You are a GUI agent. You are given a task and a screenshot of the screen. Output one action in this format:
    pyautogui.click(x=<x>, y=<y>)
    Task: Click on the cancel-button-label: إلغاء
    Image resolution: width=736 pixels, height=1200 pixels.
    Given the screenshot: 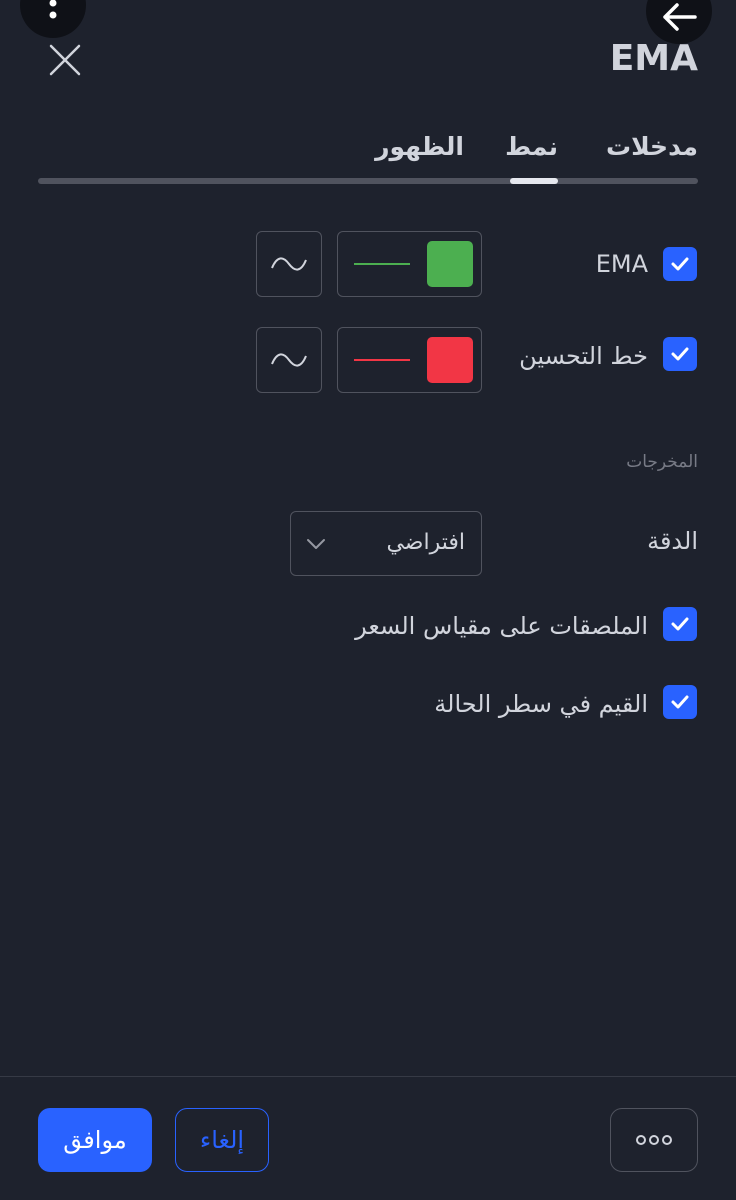 What is the action you would take?
    pyautogui.click(x=222, y=1140)
    